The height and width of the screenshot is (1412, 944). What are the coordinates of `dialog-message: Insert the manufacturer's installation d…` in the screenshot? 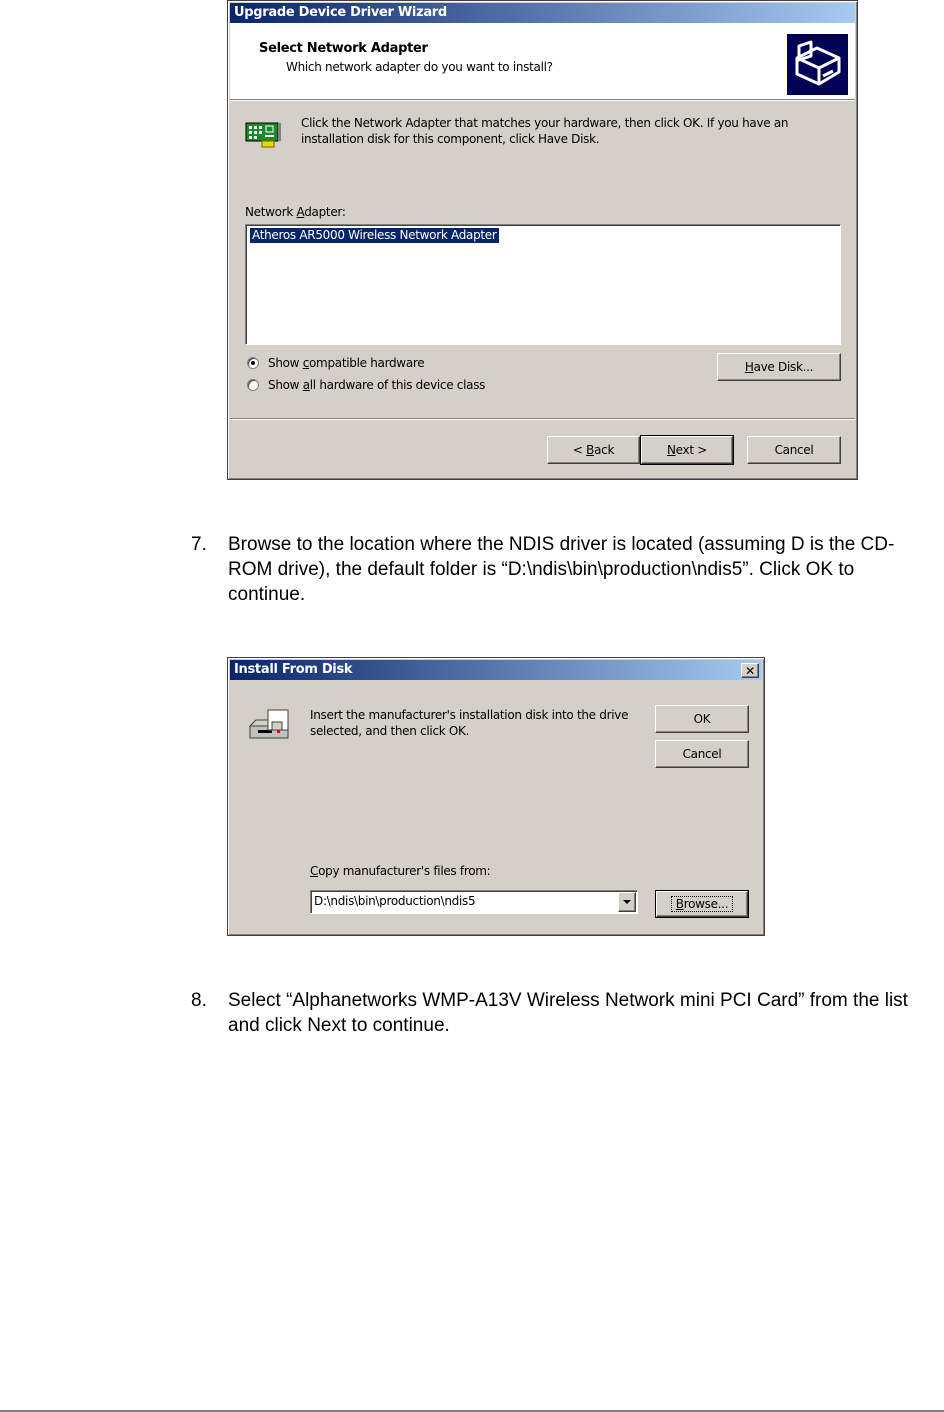 It's located at (469, 723).